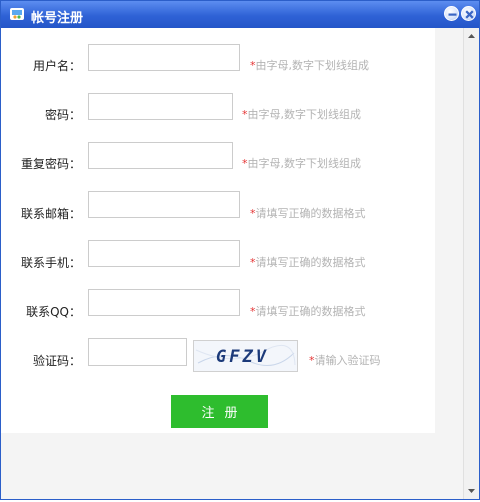 This screenshot has height=502, width=480. Describe the element at coordinates (50, 263) in the screenshot. I see `phone-label: 联系手机：` at that location.